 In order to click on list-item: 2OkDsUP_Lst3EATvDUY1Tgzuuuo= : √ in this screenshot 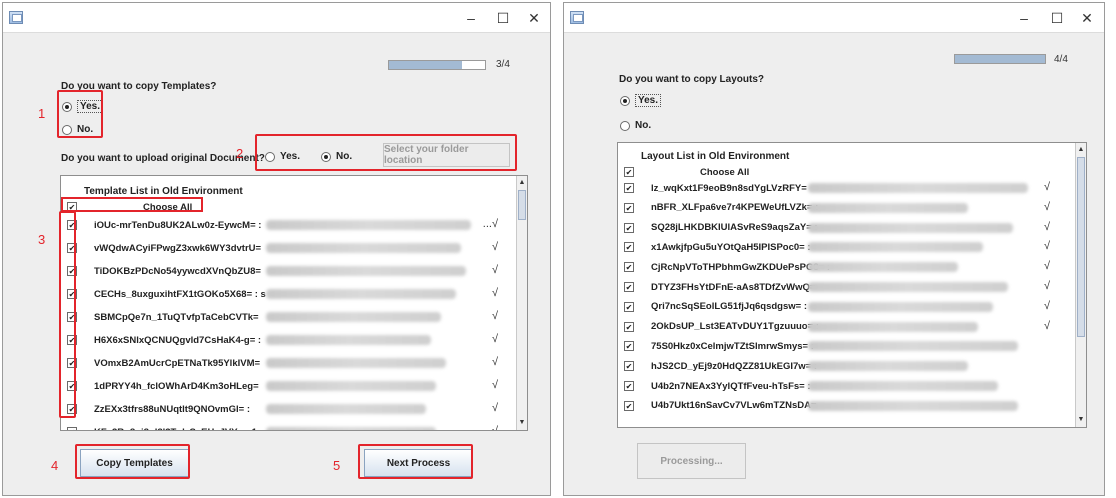, I will do `click(846, 327)`.